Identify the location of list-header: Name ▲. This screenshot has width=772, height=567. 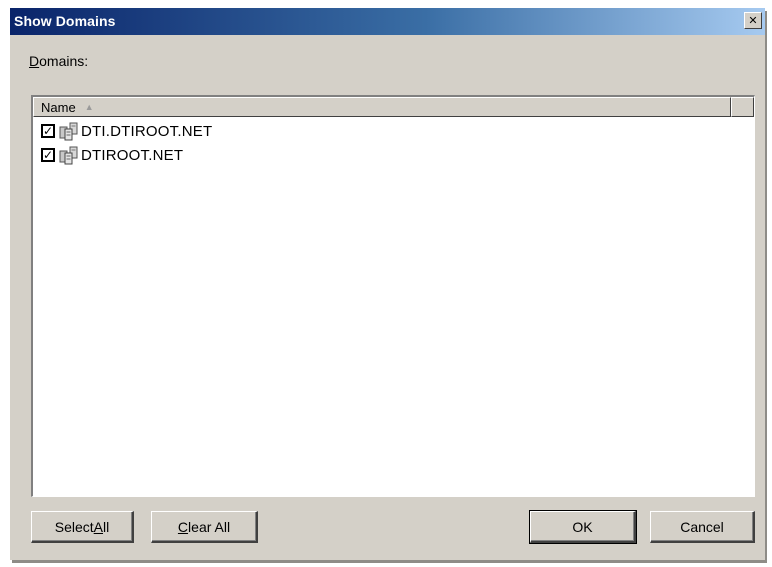
(393, 107).